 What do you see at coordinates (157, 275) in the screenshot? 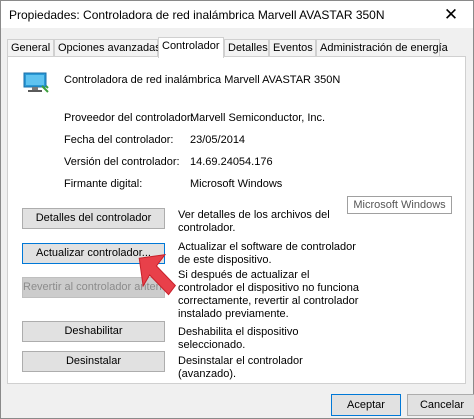
I see `annotation-arrow-icon` at bounding box center [157, 275].